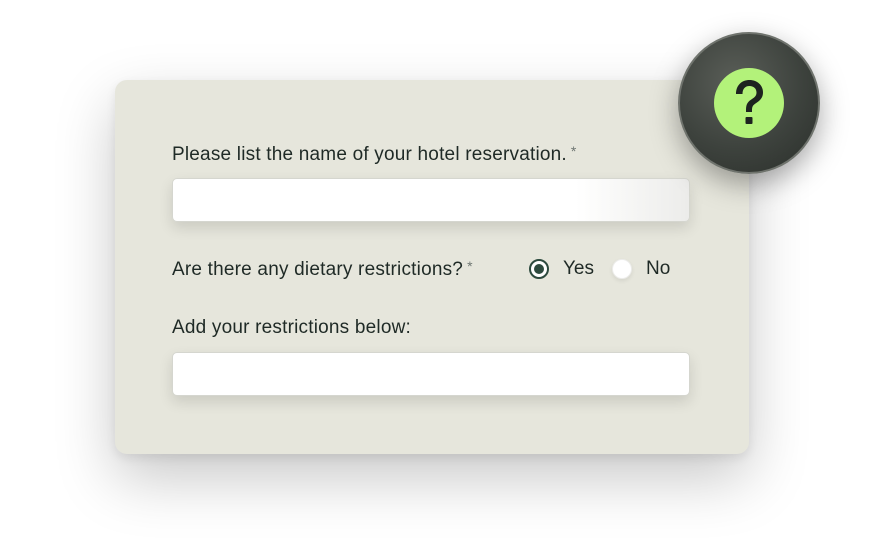 This screenshot has width=886, height=538. What do you see at coordinates (318, 269) in the screenshot?
I see `dietary-question-text: Are there any dietary restrictions?` at bounding box center [318, 269].